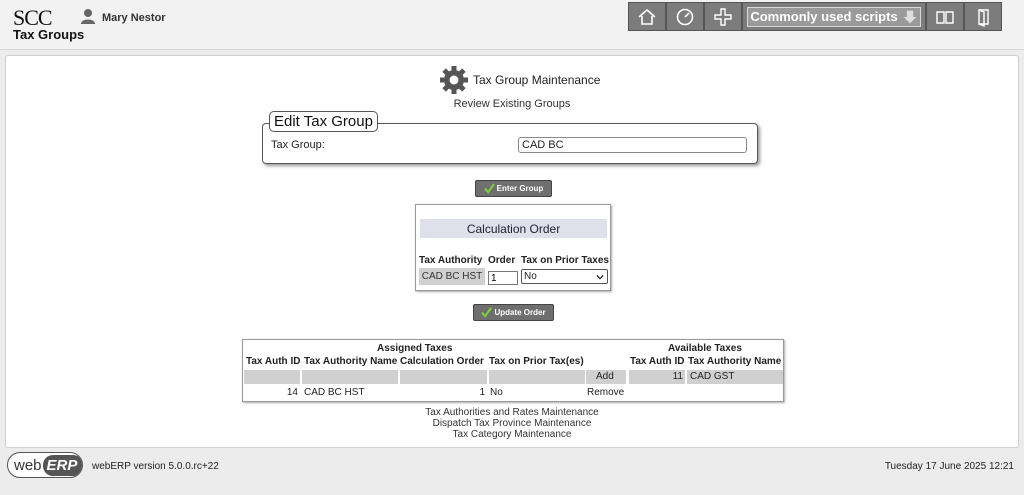 The height and width of the screenshot is (495, 1024). Describe the element at coordinates (605, 392) in the screenshot. I see `remove-tax-link: Remove` at that location.